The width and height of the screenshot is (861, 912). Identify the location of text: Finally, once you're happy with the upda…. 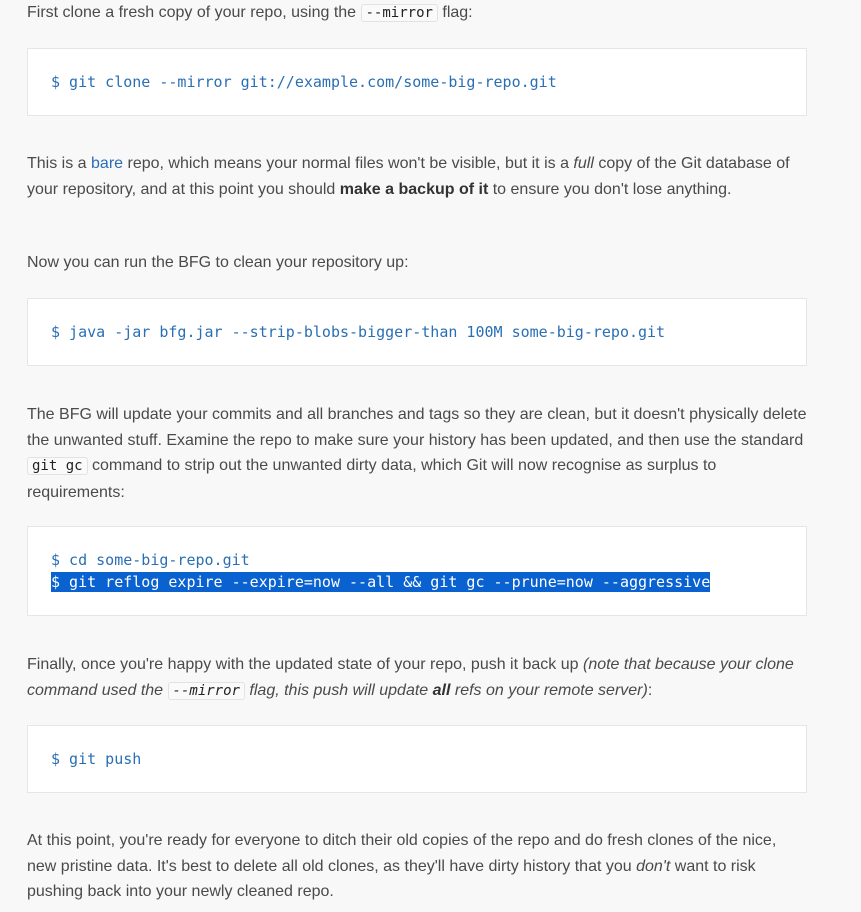
(305, 664).